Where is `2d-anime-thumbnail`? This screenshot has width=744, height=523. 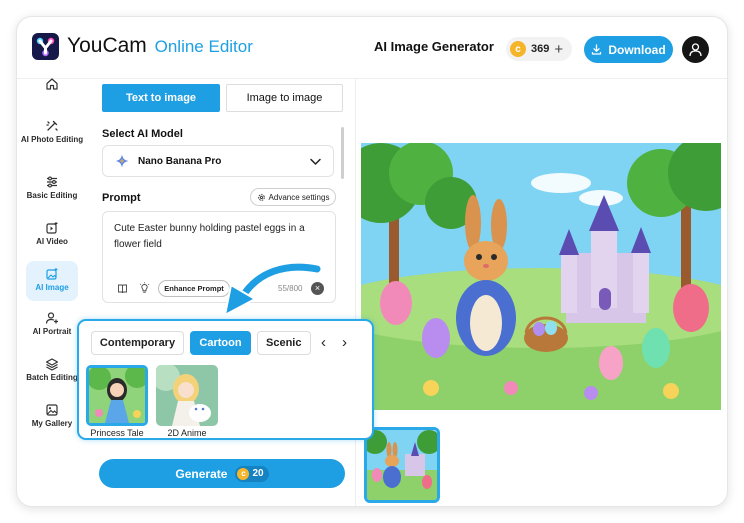
2d-anime-thumbnail is located at coordinates (187, 395).